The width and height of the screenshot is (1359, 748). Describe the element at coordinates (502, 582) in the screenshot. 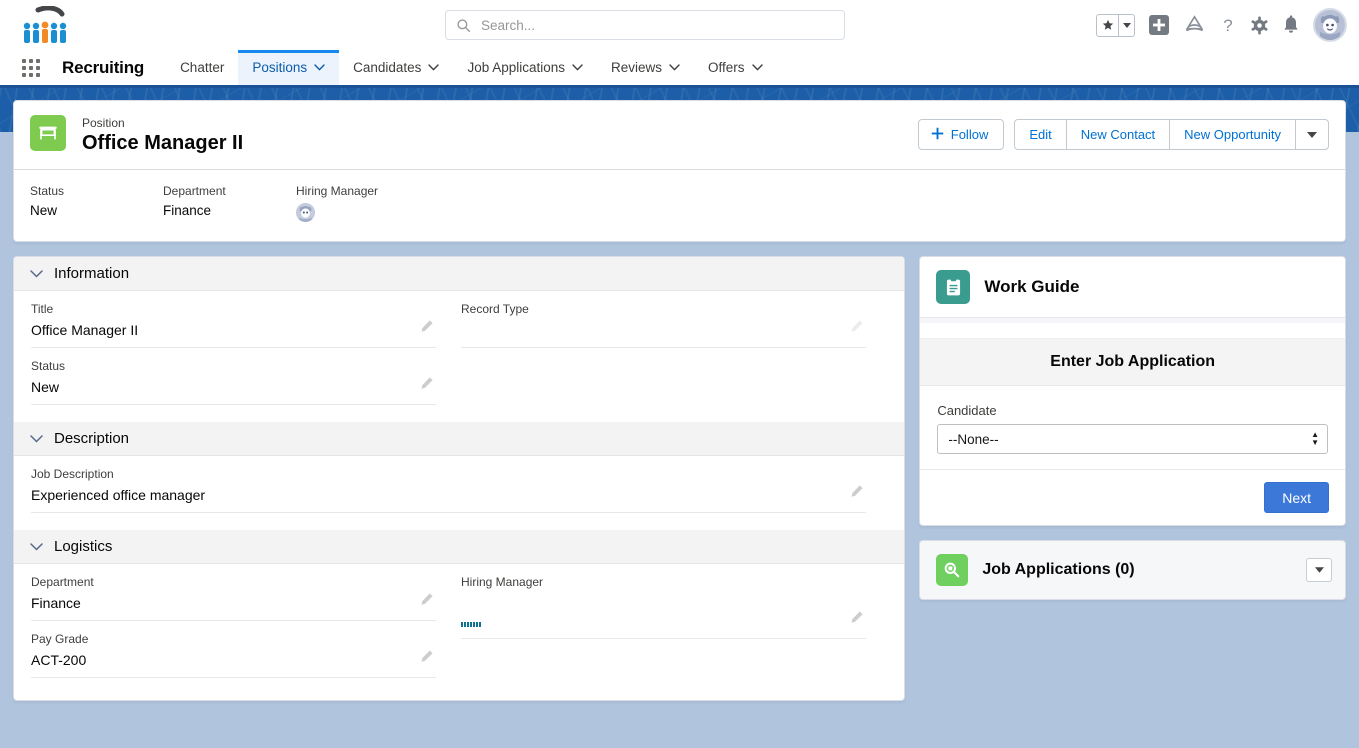

I see `field-label: Hiring Manager` at that location.